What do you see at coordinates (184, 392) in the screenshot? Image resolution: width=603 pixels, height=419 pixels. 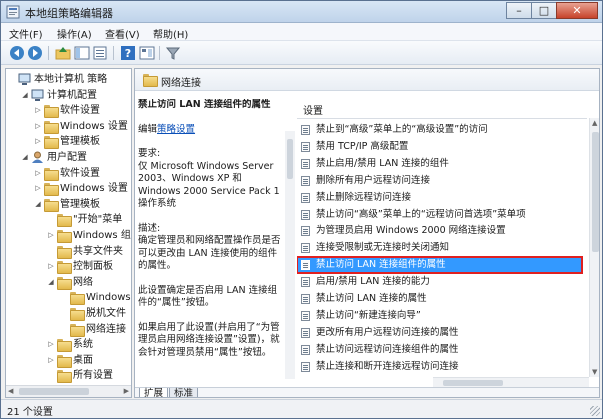 I see `tab-standard: 标准` at bounding box center [184, 392].